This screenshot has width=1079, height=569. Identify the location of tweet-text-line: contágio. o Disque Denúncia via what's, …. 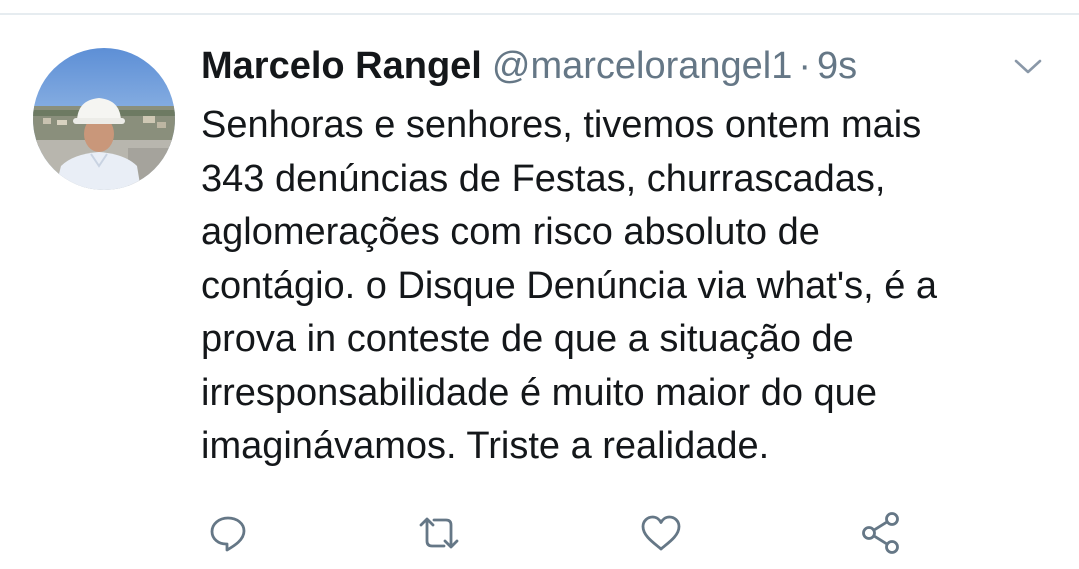
(569, 285).